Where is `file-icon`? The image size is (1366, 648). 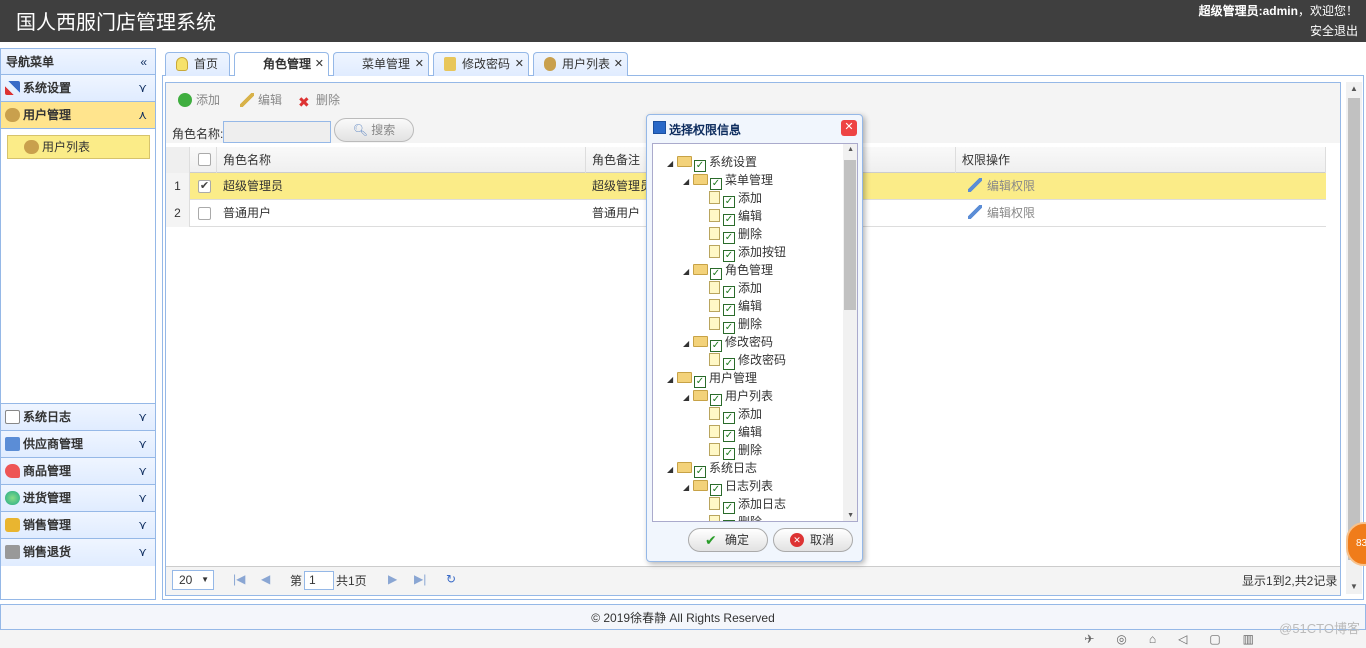 file-icon is located at coordinates (714, 233).